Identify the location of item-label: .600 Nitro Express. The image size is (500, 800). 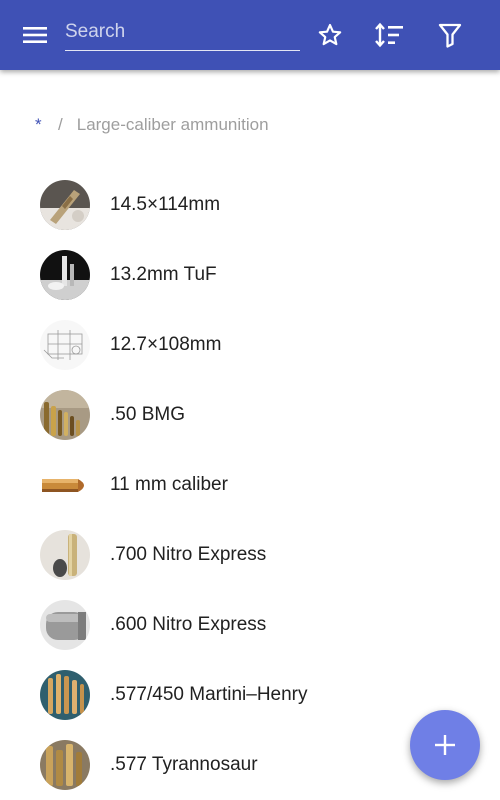
(188, 624).